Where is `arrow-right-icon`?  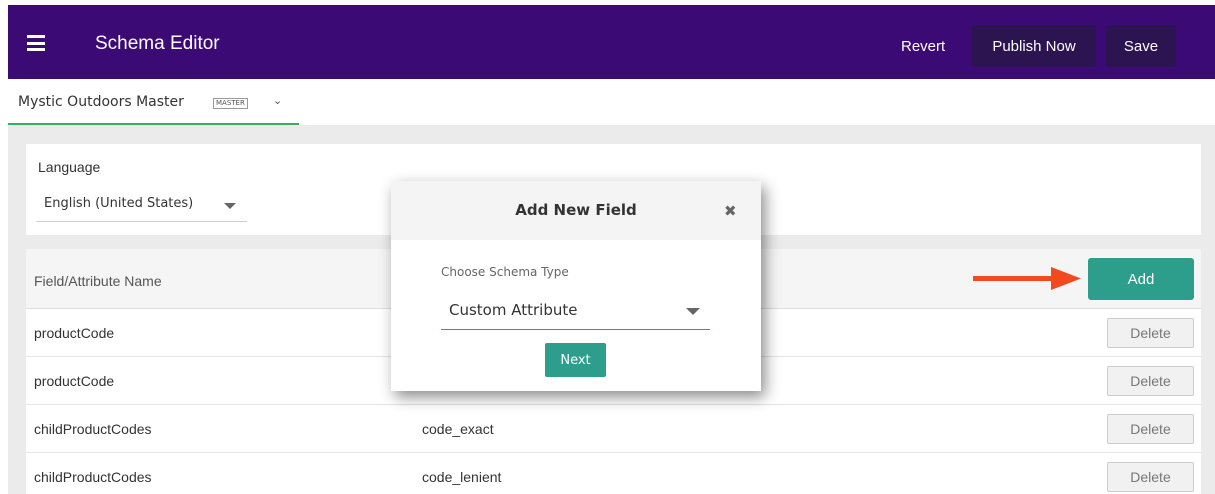 arrow-right-icon is located at coordinates (1027, 278).